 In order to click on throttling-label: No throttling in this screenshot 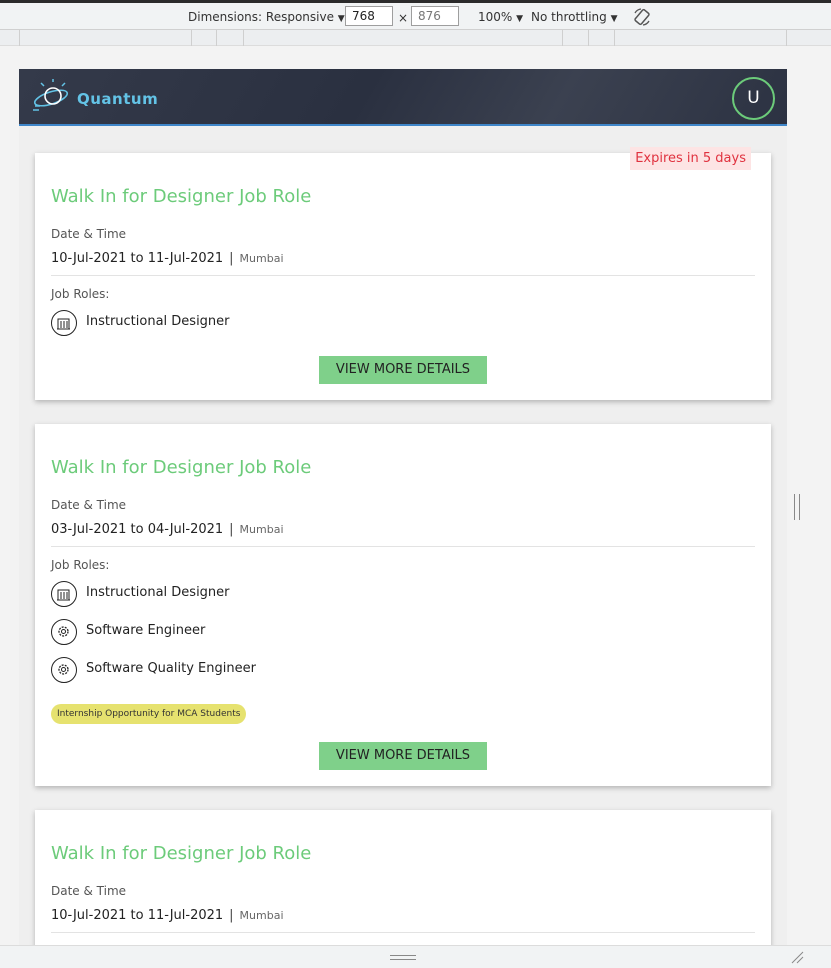, I will do `click(569, 17)`.